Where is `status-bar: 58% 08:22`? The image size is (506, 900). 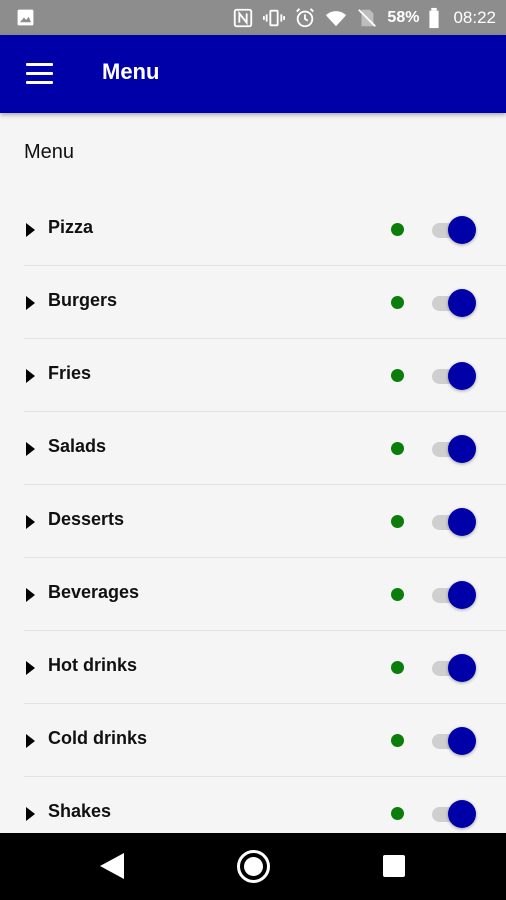 status-bar: 58% 08:22 is located at coordinates (253, 17).